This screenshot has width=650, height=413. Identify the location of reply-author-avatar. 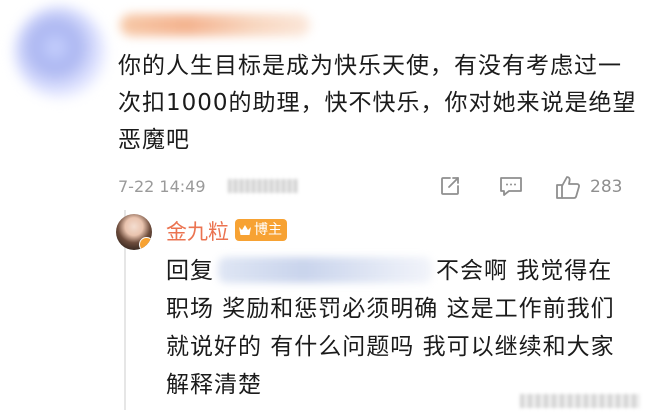
(134, 232).